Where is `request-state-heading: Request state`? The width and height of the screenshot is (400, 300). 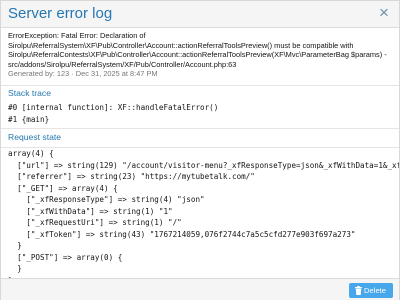
request-state-heading: Request state is located at coordinates (35, 137).